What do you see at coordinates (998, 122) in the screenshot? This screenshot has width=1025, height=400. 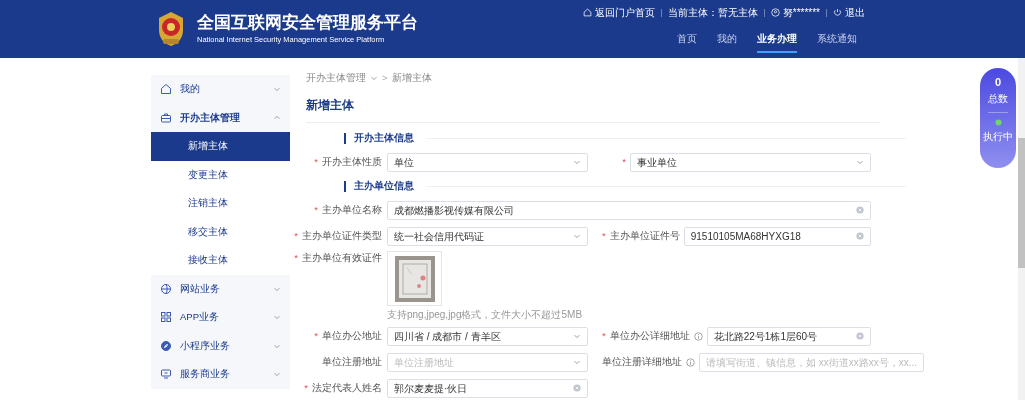 I see `status-dot-icon` at bounding box center [998, 122].